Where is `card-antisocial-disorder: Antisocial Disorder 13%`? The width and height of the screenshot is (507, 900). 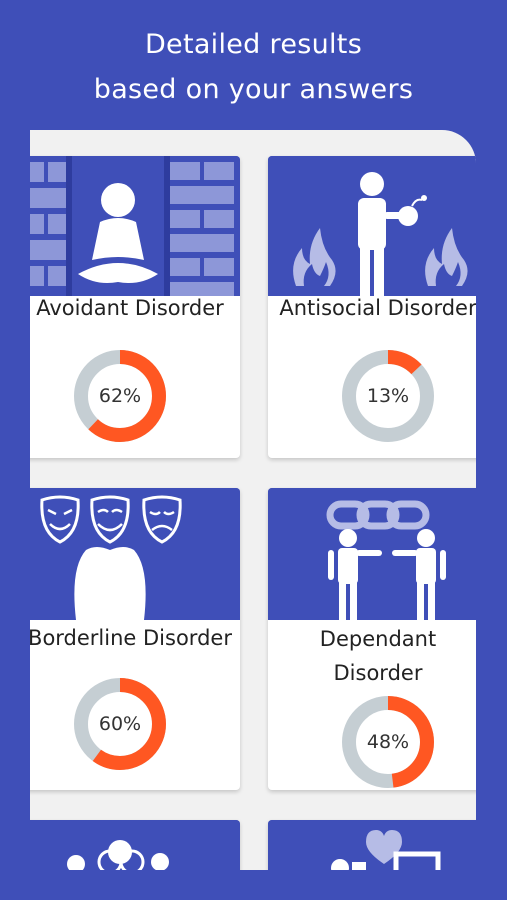 card-antisocial-disorder: Antisocial Disorder 13% is located at coordinates (372, 307).